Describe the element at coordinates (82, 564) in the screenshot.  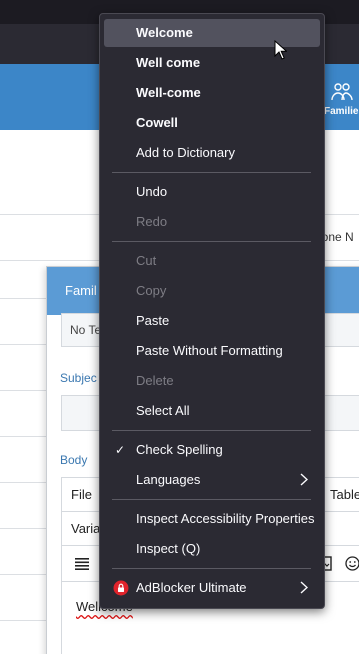
I see `align-icon` at that location.